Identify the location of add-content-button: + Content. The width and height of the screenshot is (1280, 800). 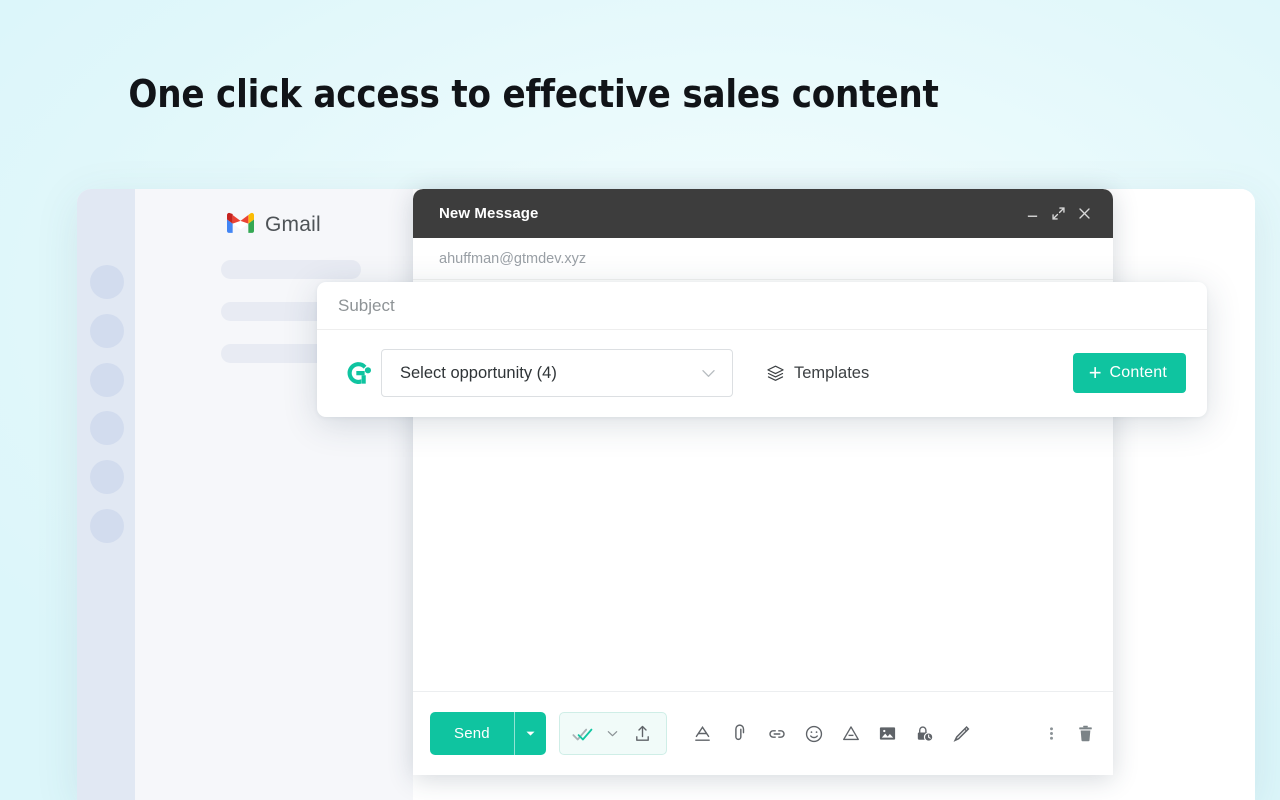
(1129, 373).